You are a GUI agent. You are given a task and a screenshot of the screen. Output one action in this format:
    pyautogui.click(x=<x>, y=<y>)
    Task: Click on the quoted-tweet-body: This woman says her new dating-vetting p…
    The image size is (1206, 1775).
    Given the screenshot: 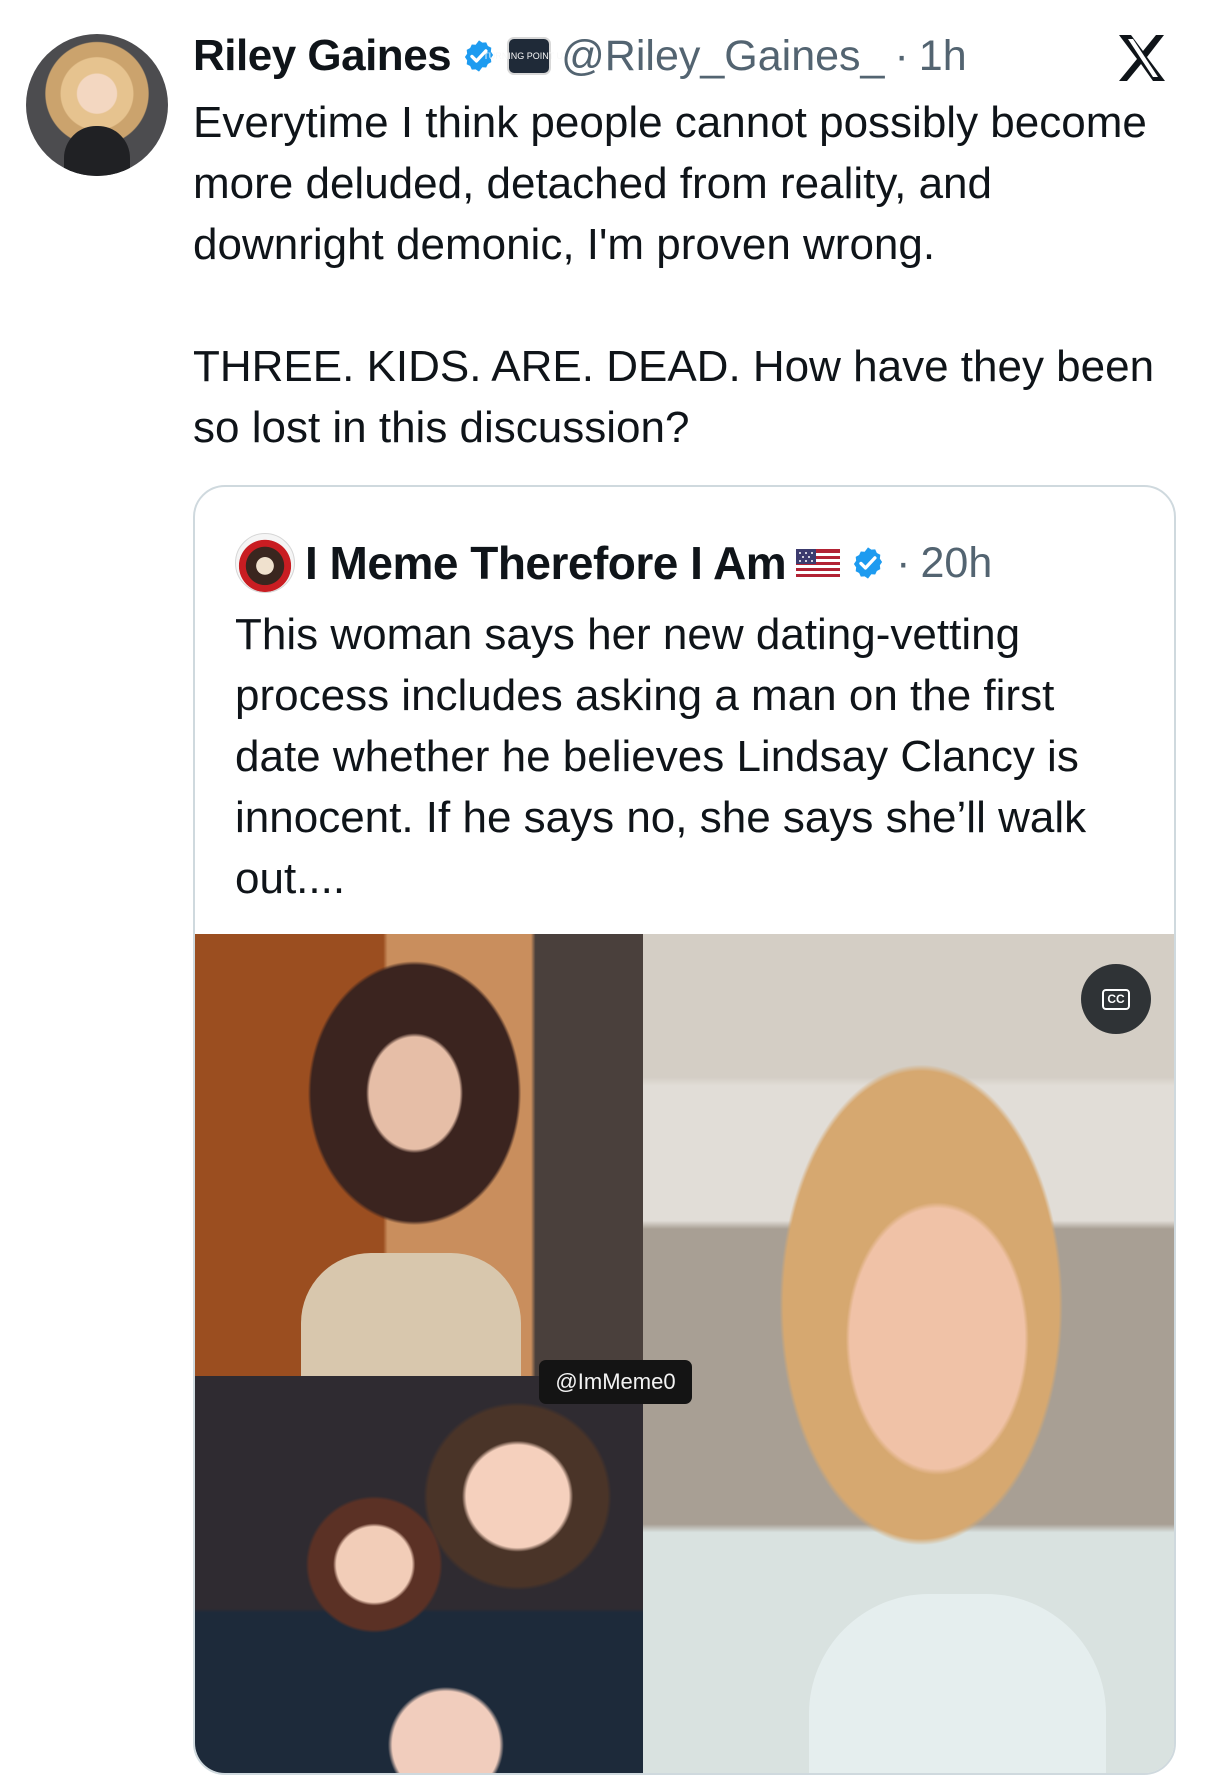 What is the action you would take?
    pyautogui.click(x=661, y=756)
    